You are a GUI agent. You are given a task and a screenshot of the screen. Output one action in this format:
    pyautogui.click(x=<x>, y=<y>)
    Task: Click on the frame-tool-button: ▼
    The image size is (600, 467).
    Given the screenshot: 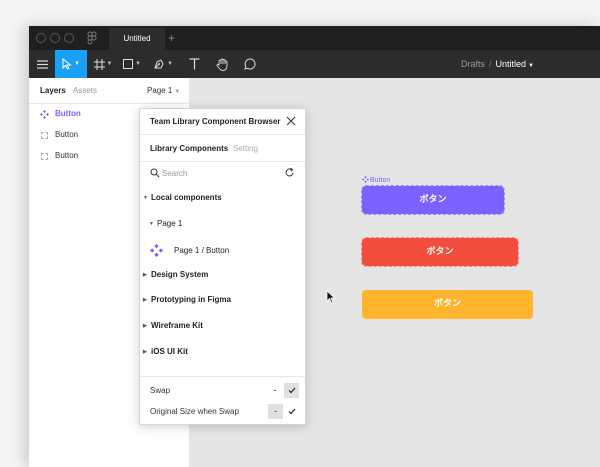 What is the action you would take?
    pyautogui.click(x=103, y=64)
    